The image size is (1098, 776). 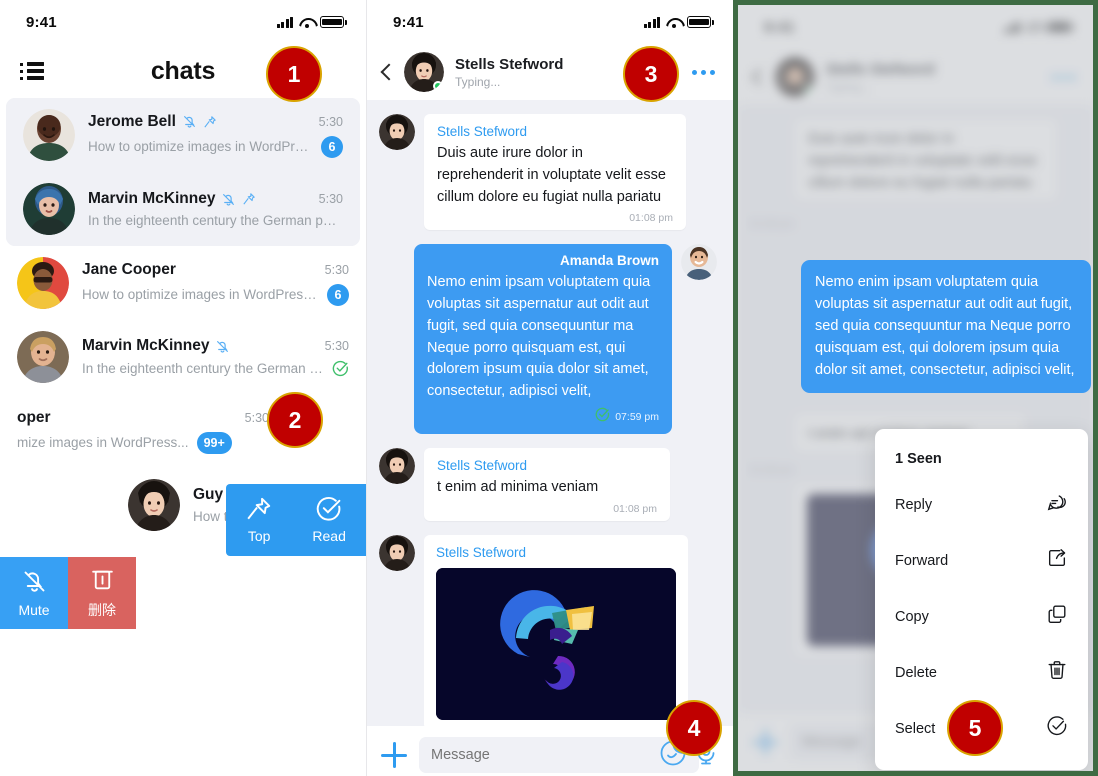 What do you see at coordinates (102, 593) in the screenshot?
I see `swipe-action-delete: 删除` at bounding box center [102, 593].